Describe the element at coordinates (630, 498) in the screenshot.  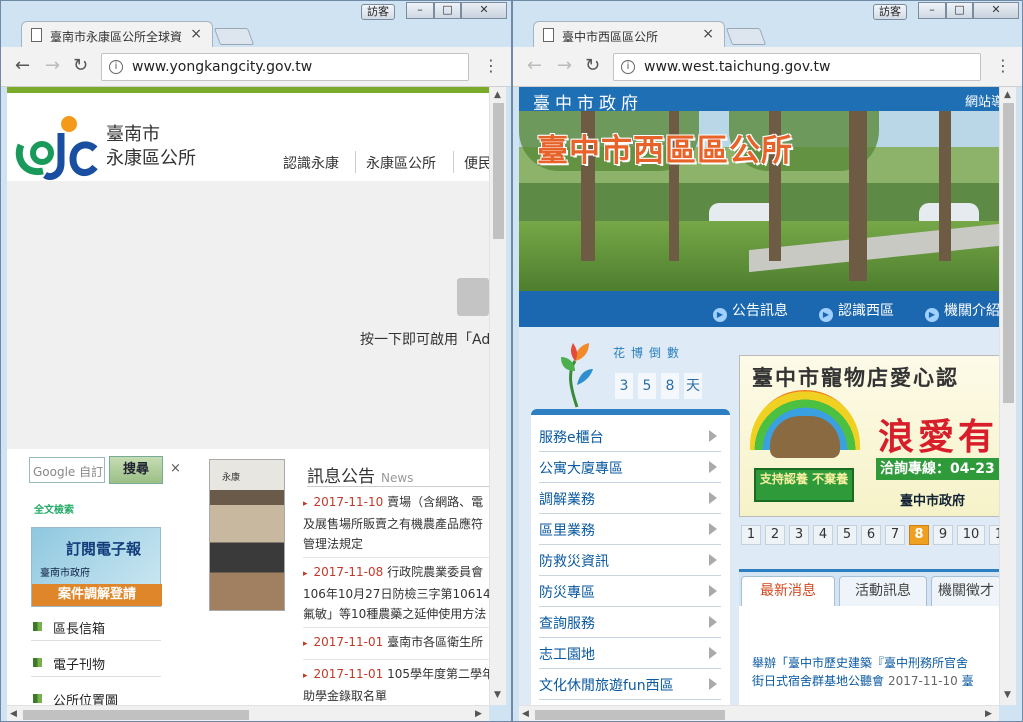
I see `menu-item-mediation: 調解業務` at that location.